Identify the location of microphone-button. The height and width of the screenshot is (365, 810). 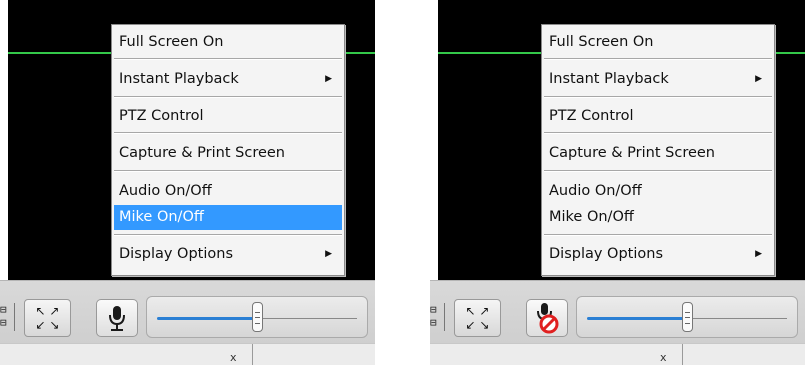
(117, 318).